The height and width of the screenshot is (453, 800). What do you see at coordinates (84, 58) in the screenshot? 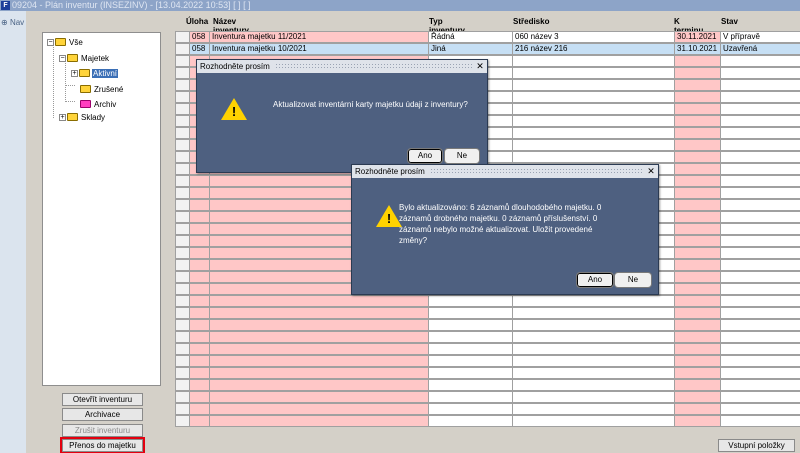
I see `tree-item-majetek: − Majetek` at bounding box center [84, 58].